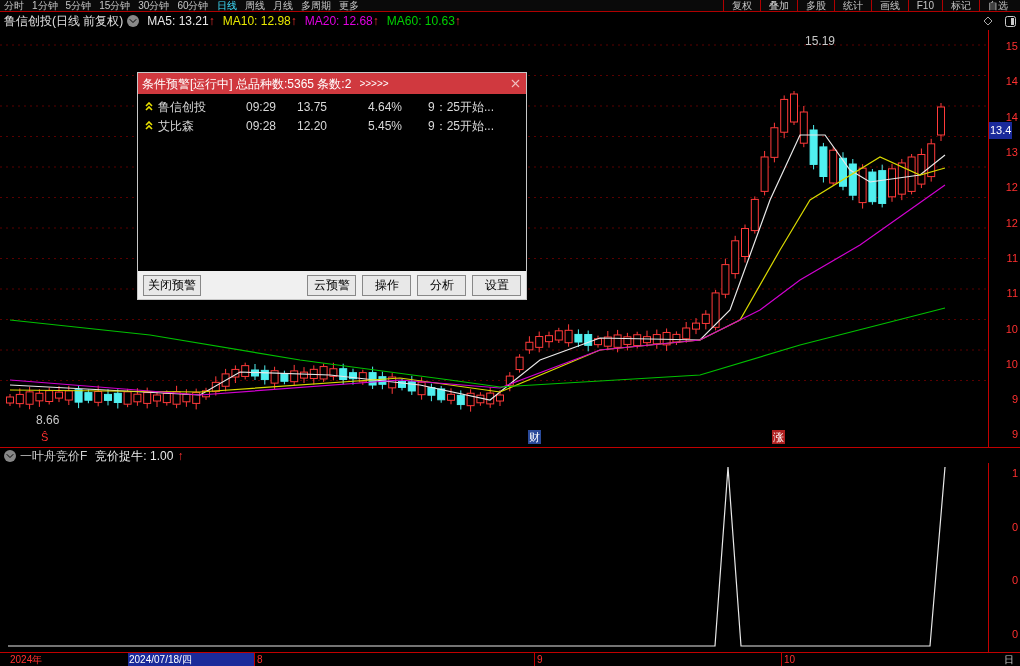 The height and width of the screenshot is (666, 1020). What do you see at coordinates (988, 21) in the screenshot?
I see `diamond-icon` at bounding box center [988, 21].